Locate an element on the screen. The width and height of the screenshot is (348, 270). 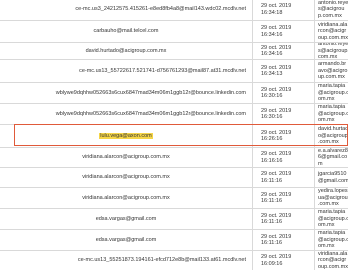
recipient-cell: armando.br avo@acigro up.com.mx is located at coordinates (331, 71).